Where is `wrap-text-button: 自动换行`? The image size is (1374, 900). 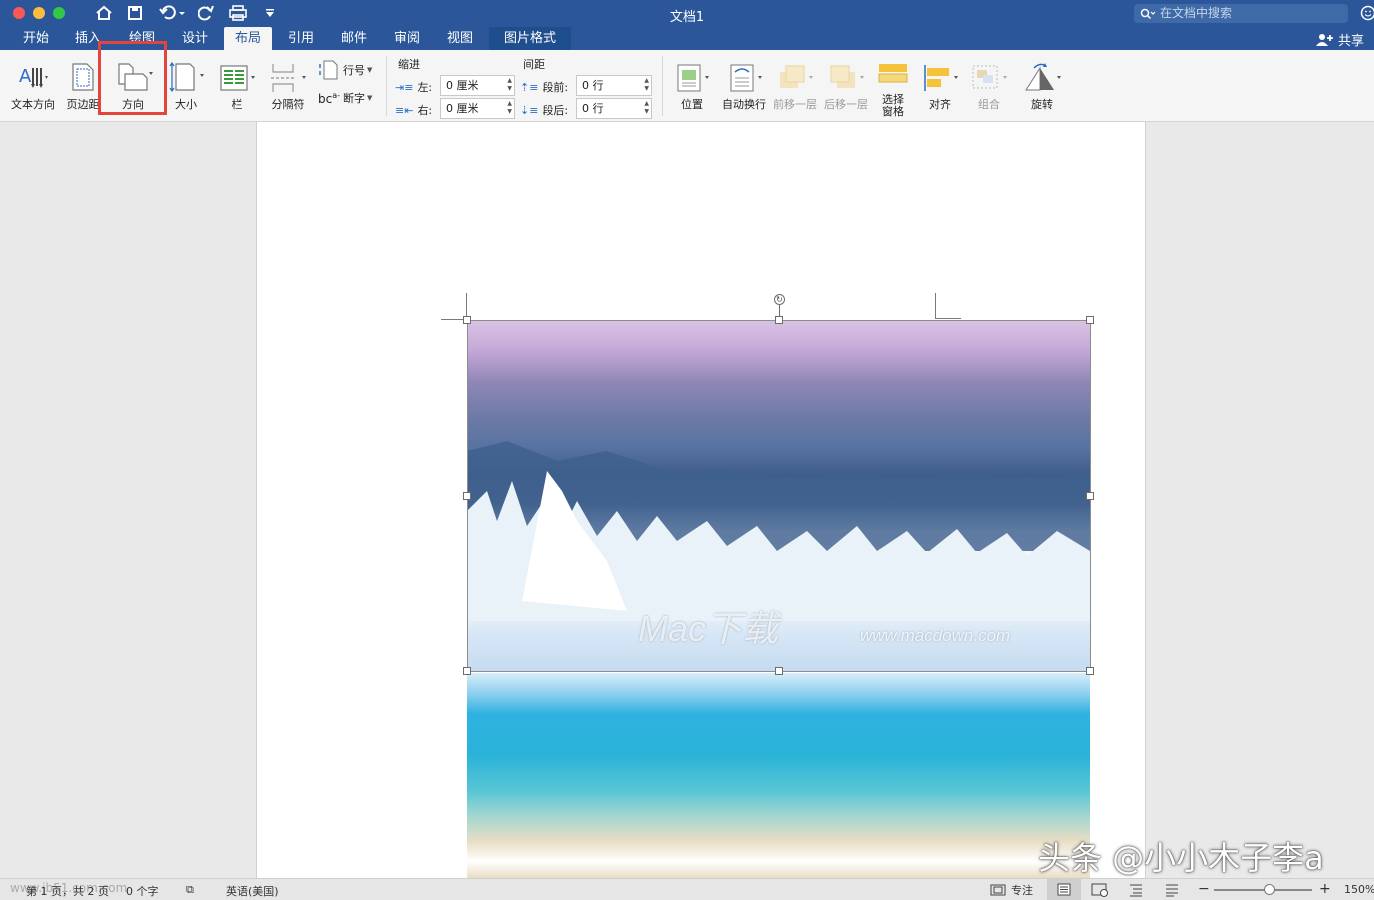 wrap-text-button: 自动换行 is located at coordinates (744, 83).